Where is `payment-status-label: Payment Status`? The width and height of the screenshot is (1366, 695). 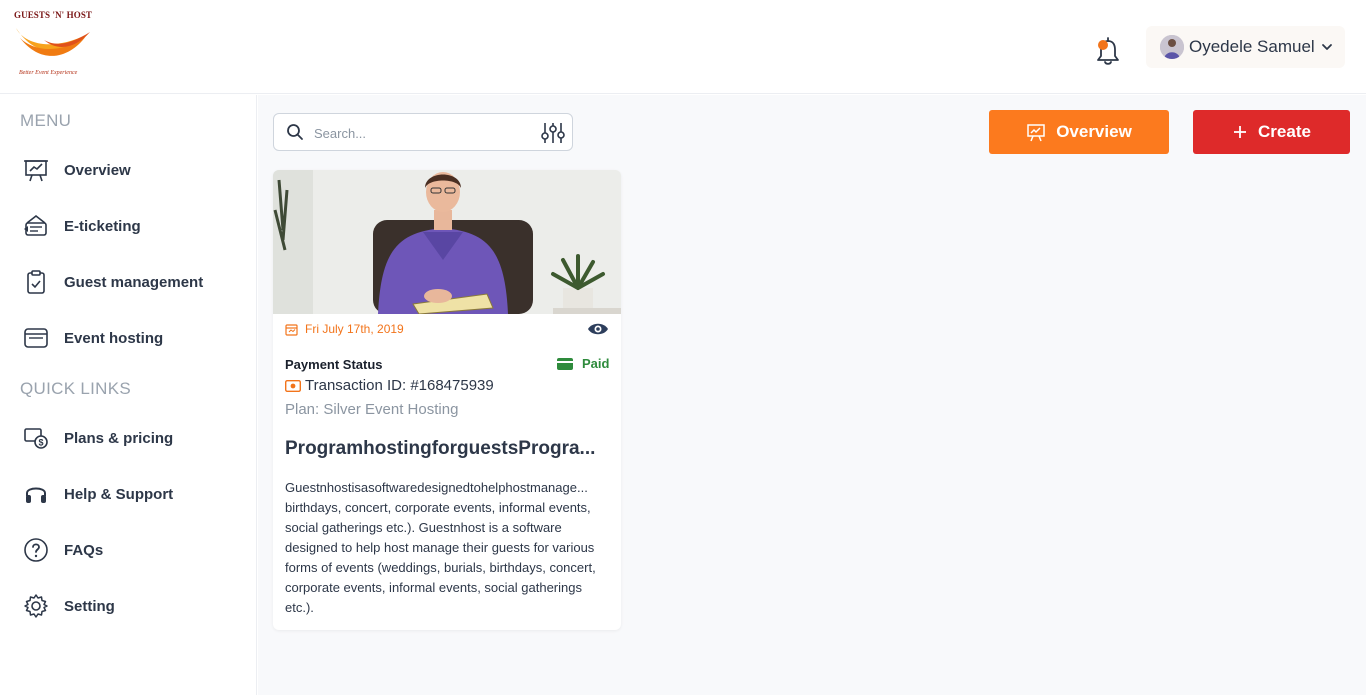
payment-status-label: Payment Status is located at coordinates (334, 364).